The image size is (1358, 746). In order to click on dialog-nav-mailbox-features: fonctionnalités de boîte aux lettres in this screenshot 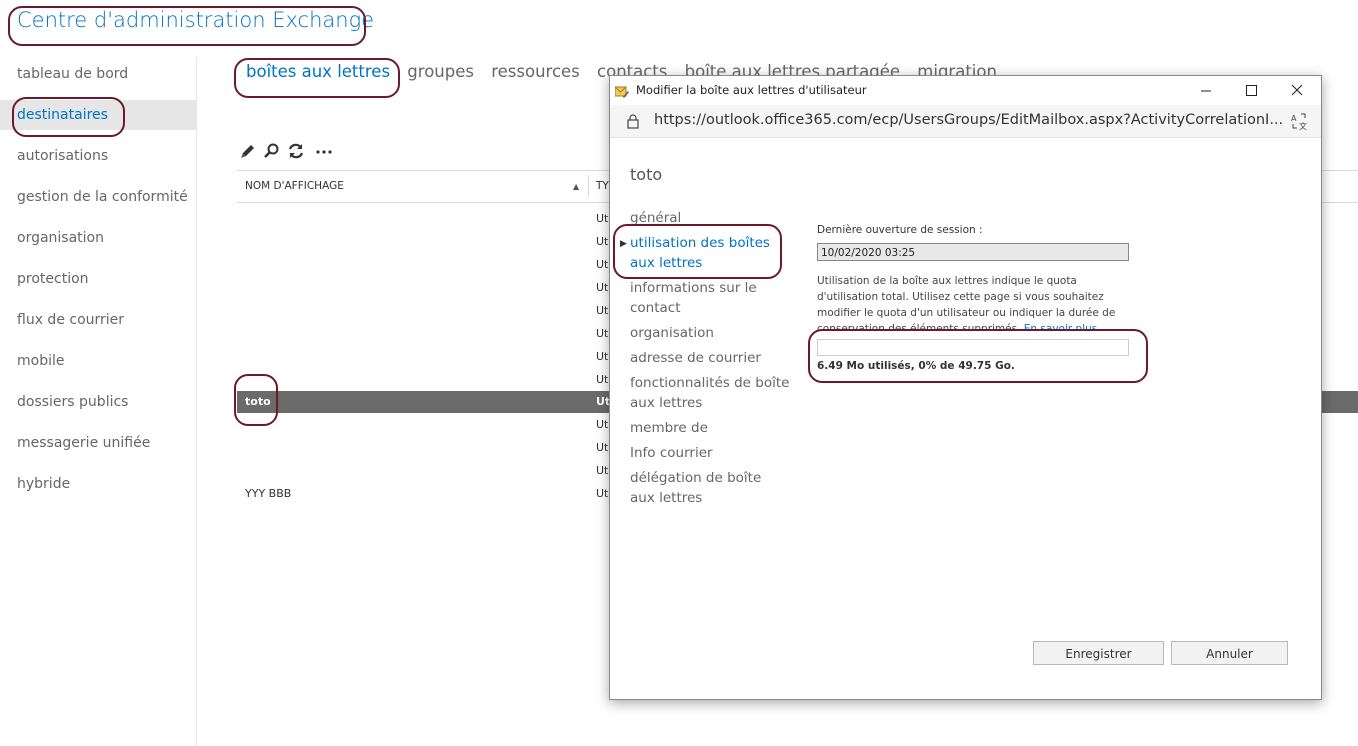, I will do `click(710, 393)`.